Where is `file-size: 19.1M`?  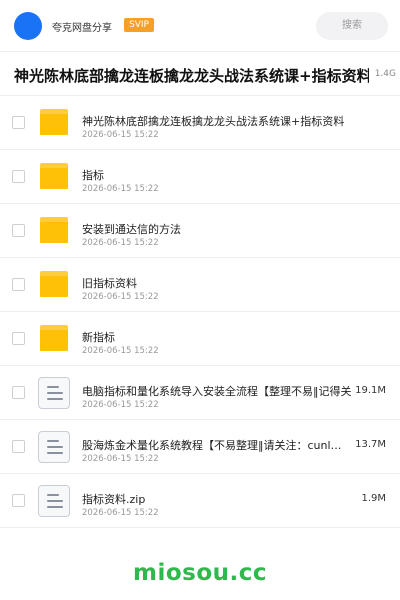 file-size: 19.1M is located at coordinates (370, 390).